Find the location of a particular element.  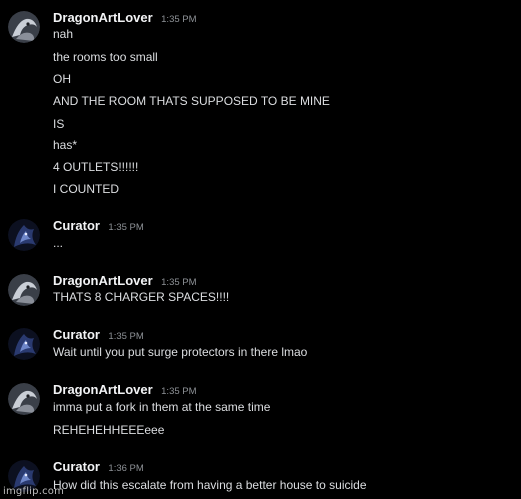

message-text: AND THE ROOM THATS SUPPOSED TO BE MINE is located at coordinates (191, 101).